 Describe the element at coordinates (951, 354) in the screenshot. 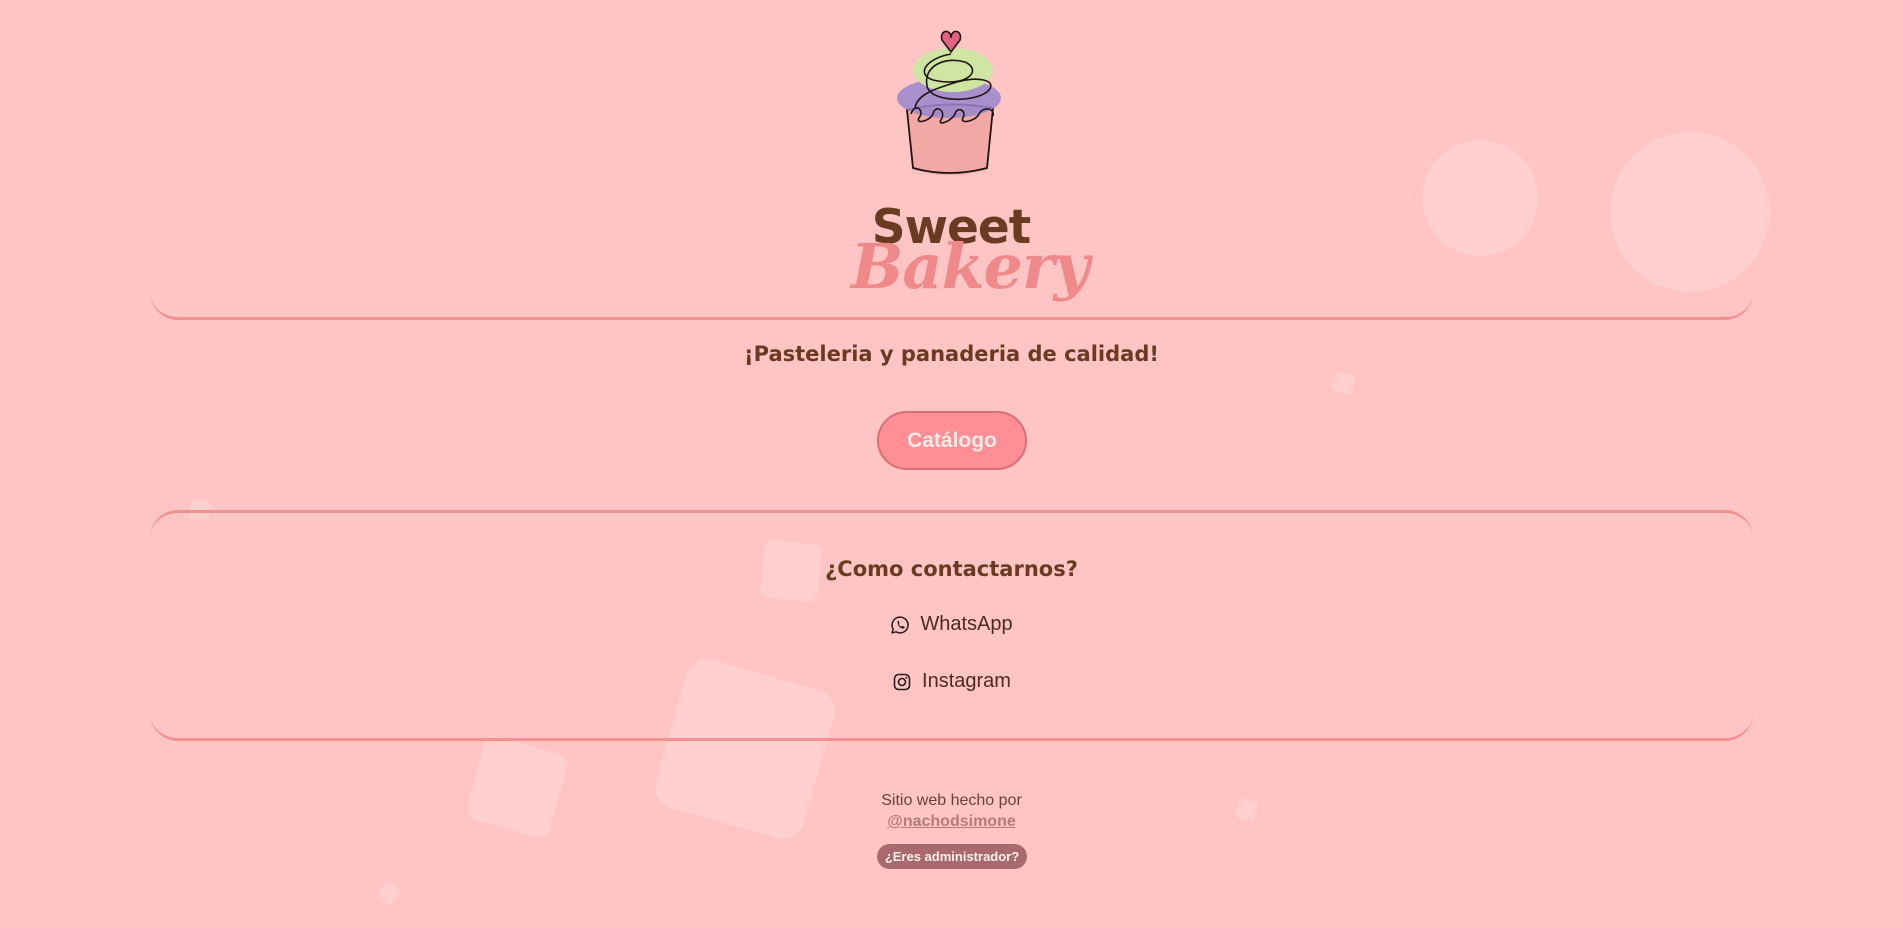

I see `tagline: ¡Pasteleria y panaderia de calidad!` at that location.